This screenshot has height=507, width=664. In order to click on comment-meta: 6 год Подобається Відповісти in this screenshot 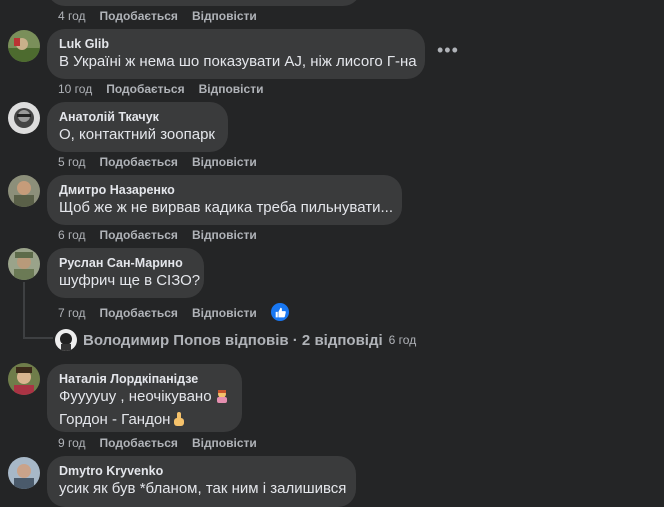, I will do `click(164, 235)`.